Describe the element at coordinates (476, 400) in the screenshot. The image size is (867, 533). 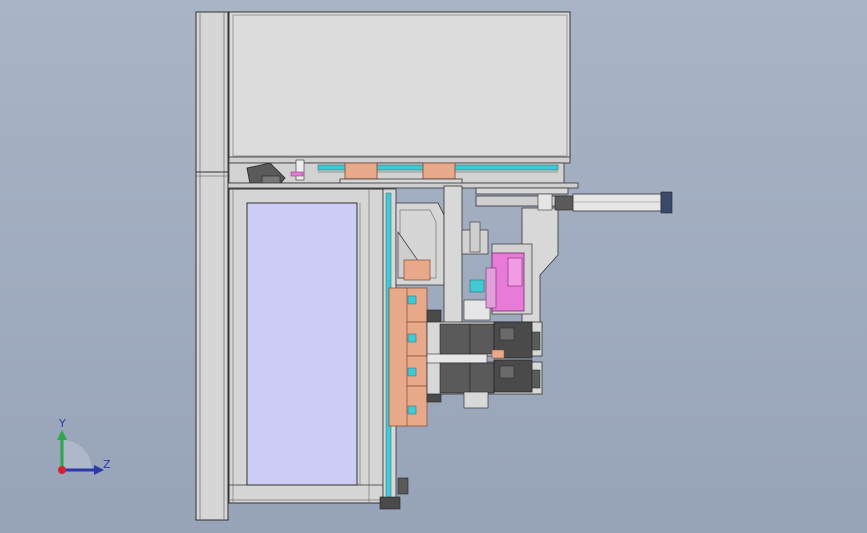
I see `lower-mount-block` at that location.